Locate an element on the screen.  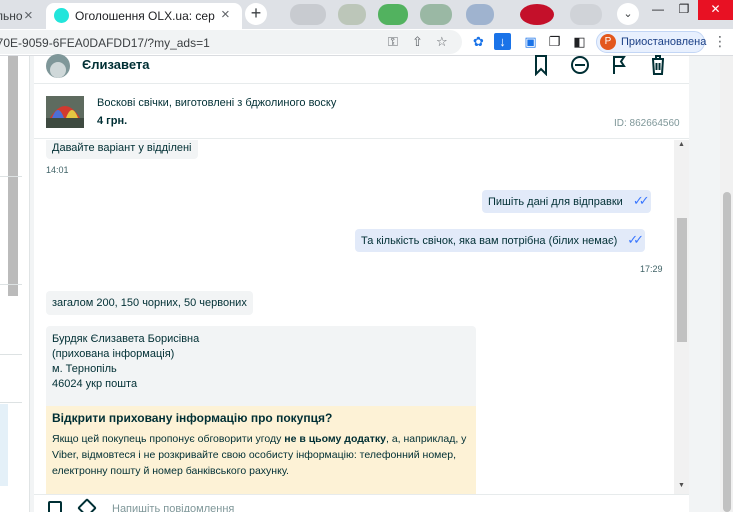
address-city: м. Тернопіль is located at coordinates (84, 369).